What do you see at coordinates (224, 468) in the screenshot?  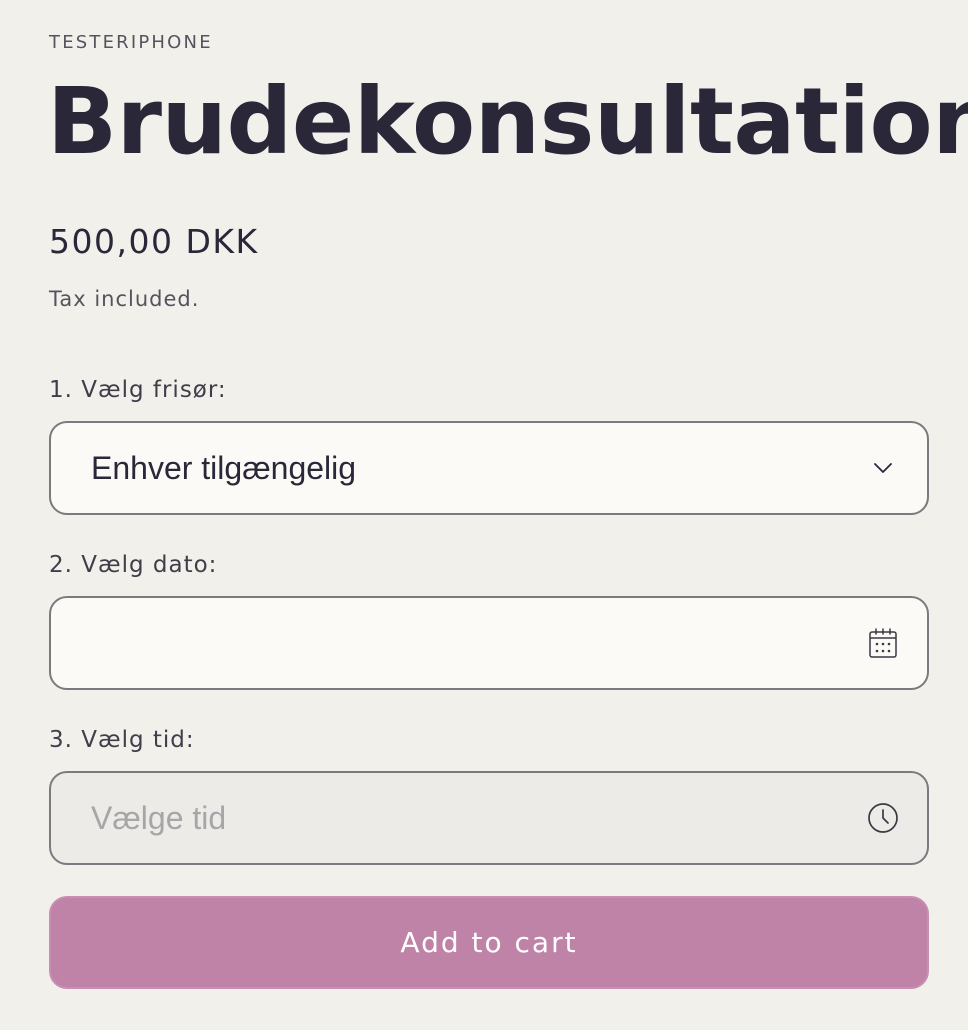 I see `stylist-select-value: Enhver tilgængelig` at bounding box center [224, 468].